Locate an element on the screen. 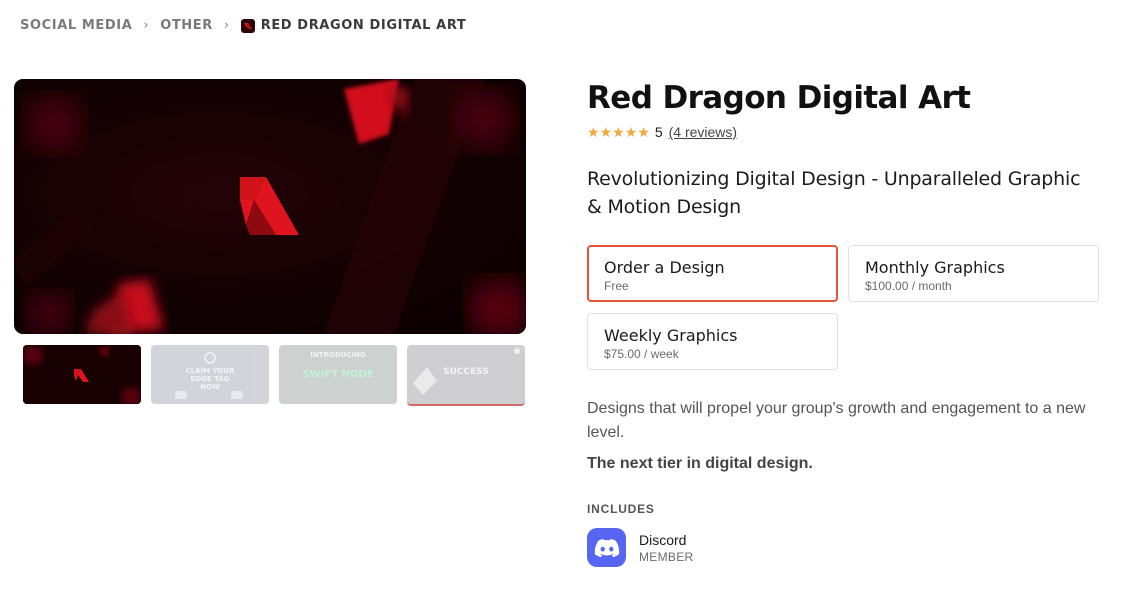  plan-price: $75.00 / week is located at coordinates (641, 354).